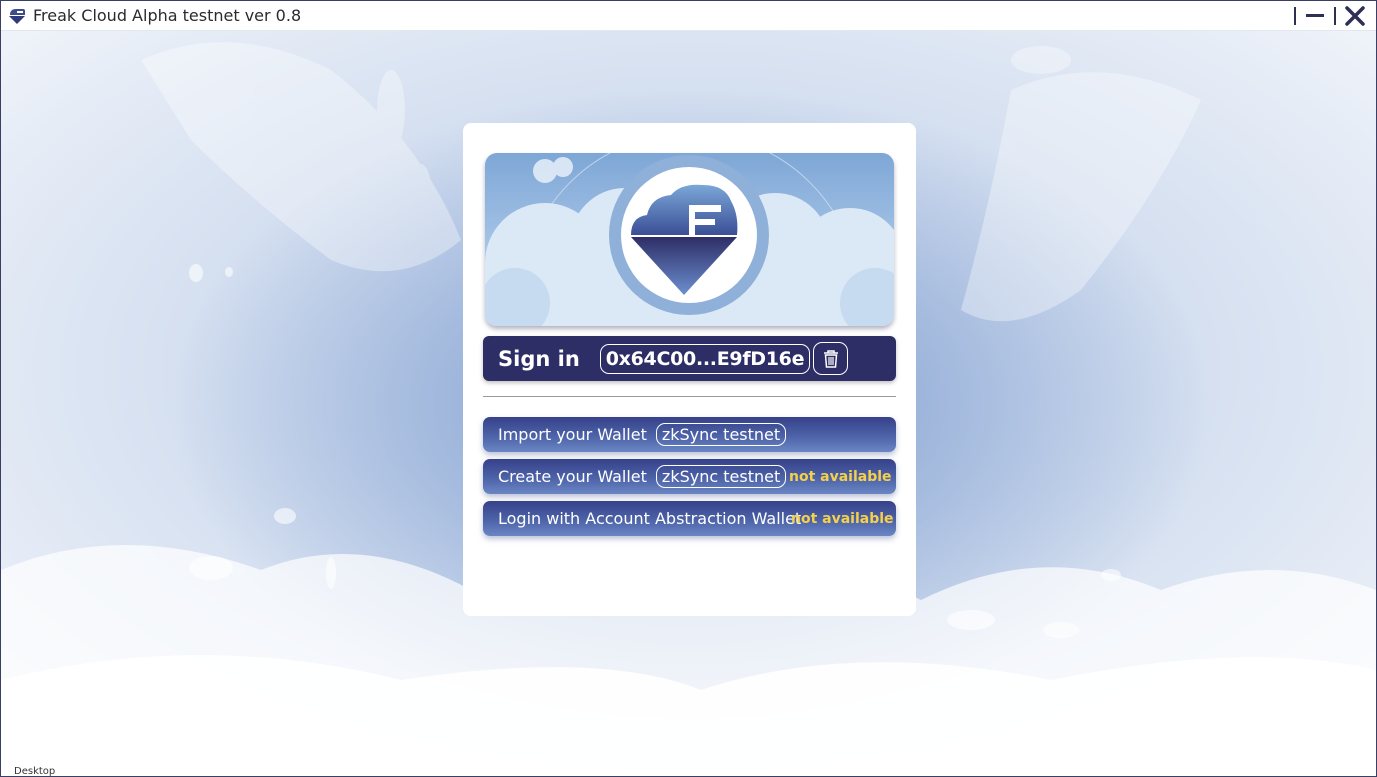  I want to click on window-controls, so click(1331, 15).